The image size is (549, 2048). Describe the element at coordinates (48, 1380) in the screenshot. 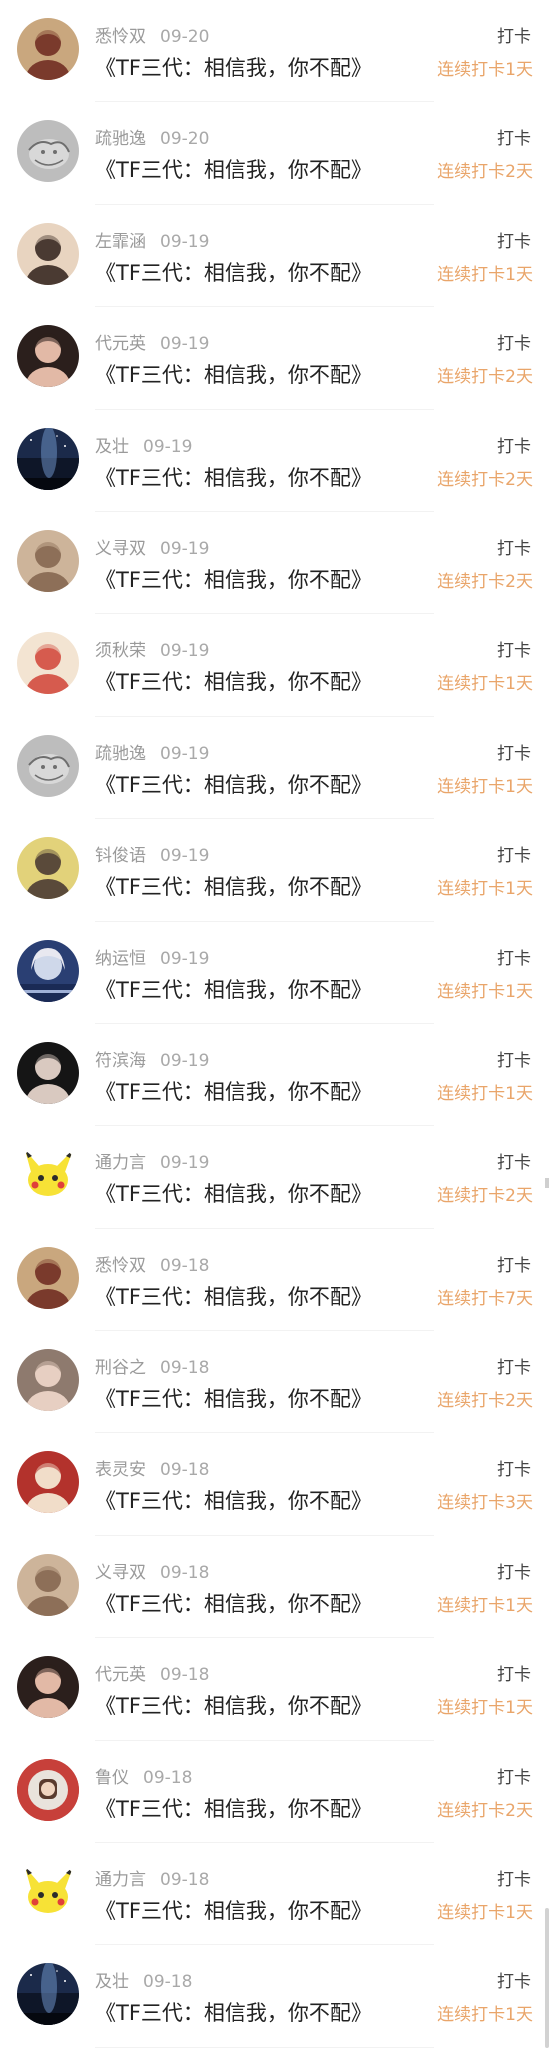

I see `avatar-two-faces` at that location.